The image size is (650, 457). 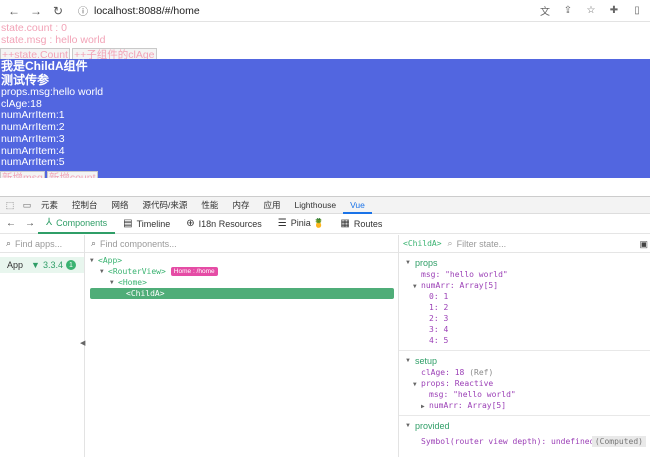 I want to click on array-item: 3: 4, so click(x=524, y=329).